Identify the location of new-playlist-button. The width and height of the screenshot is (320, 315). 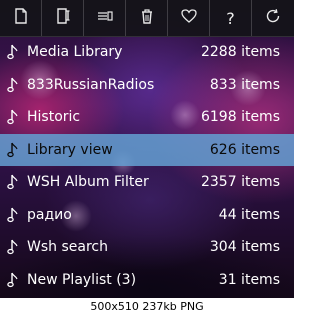
(21, 18).